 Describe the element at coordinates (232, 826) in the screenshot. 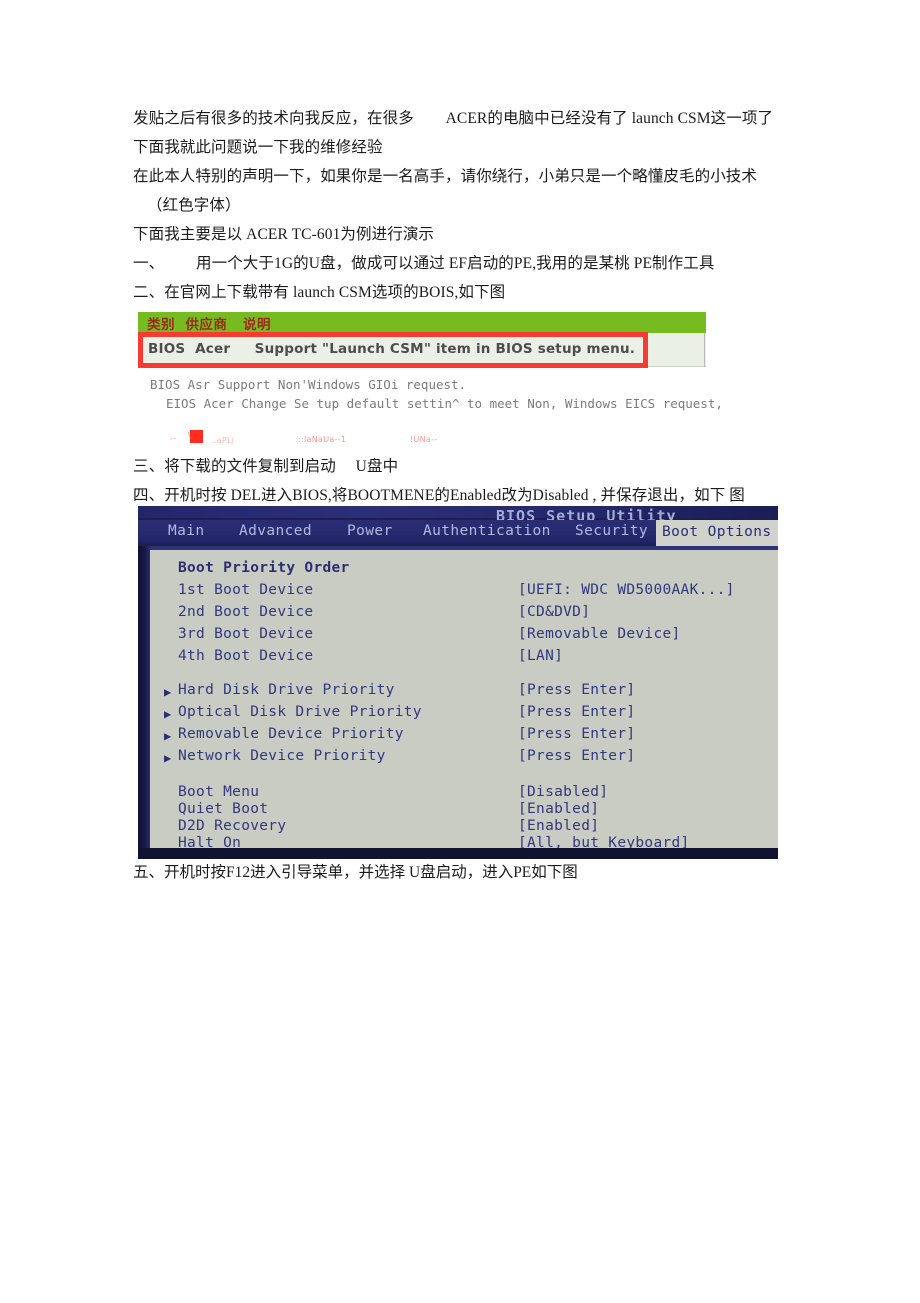

I see `bios-row-d2d-recovery-label: D2D Recovery` at that location.